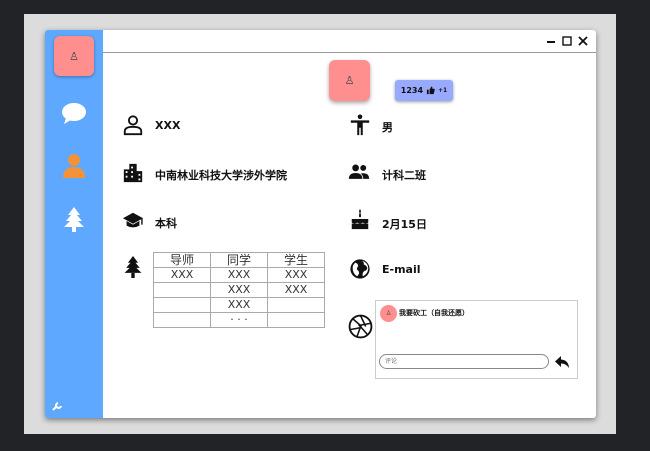 The image size is (650, 451). I want to click on table-header: 同学, so click(239, 260).